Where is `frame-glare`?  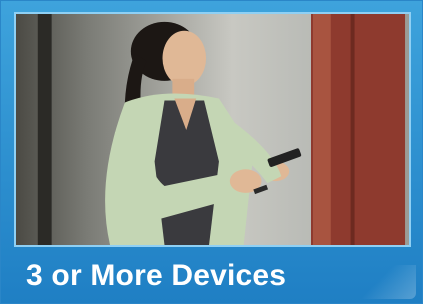 frame-glare is located at coordinates (386, 282).